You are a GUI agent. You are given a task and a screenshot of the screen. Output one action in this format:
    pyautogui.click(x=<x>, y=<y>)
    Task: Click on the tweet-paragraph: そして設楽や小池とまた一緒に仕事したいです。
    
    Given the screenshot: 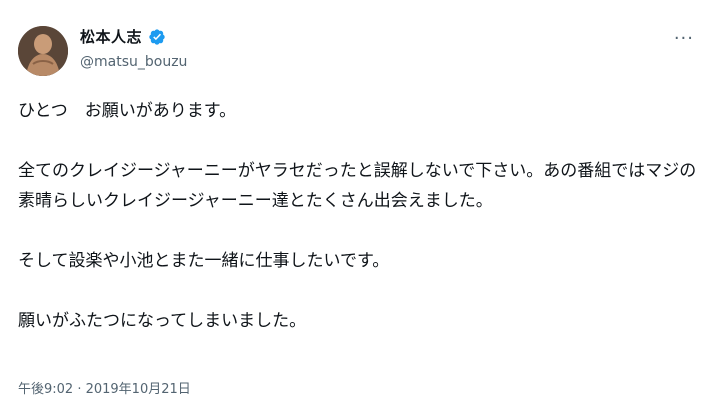 What is the action you would take?
    pyautogui.click(x=204, y=261)
    